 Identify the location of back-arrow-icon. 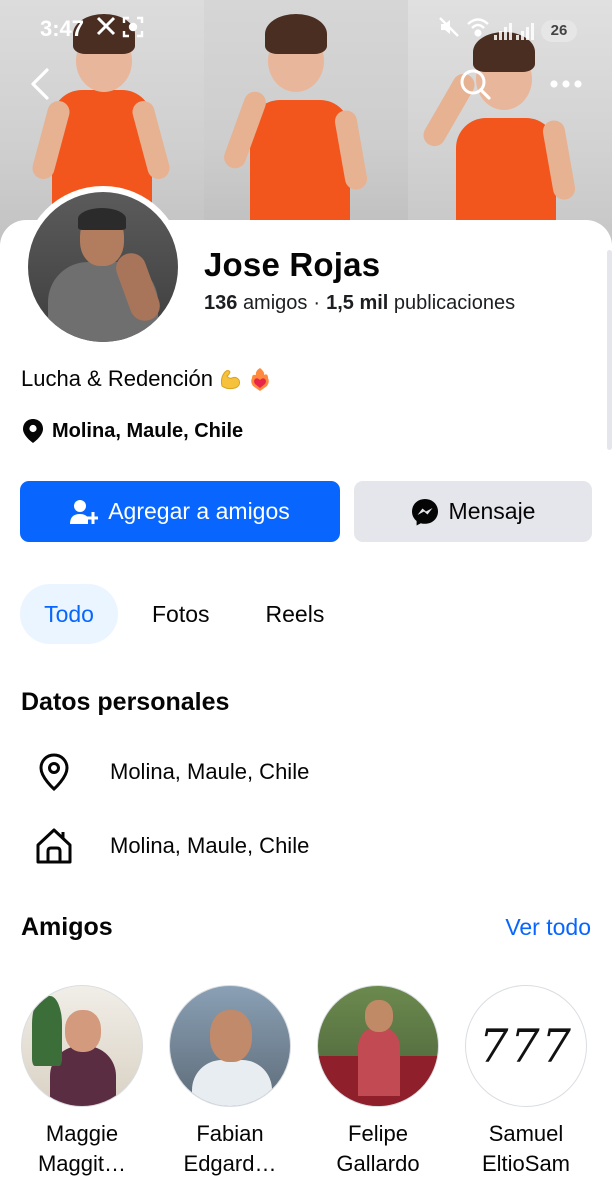
(40, 84).